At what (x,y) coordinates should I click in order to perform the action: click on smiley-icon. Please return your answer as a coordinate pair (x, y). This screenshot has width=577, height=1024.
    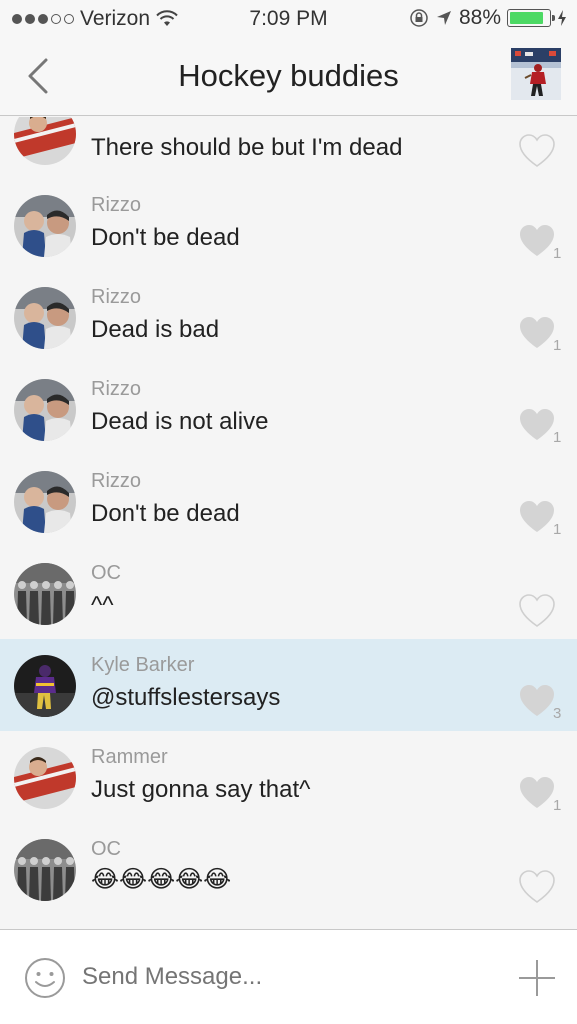
    Looking at the image, I should click on (45, 978).